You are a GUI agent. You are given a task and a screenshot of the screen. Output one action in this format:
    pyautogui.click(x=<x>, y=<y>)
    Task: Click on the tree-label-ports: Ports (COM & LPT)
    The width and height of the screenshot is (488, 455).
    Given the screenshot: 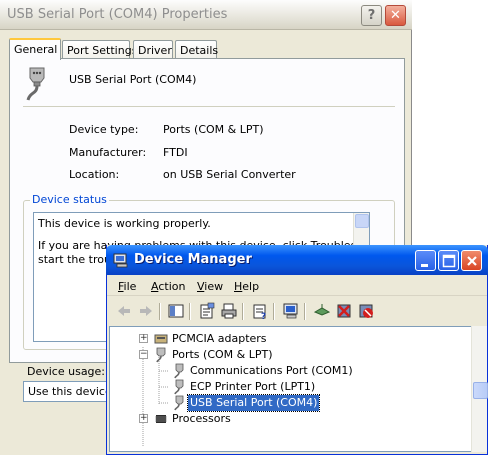 What is the action you would take?
    pyautogui.click(x=222, y=354)
    